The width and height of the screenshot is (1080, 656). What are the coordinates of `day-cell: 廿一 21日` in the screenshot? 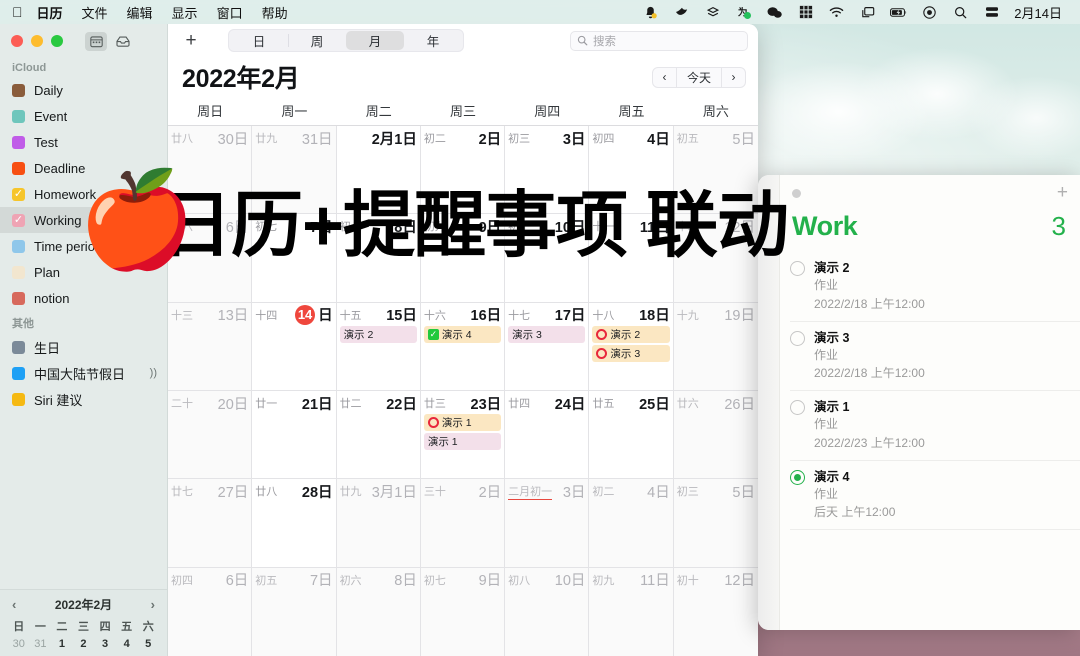 It's located at (294, 435).